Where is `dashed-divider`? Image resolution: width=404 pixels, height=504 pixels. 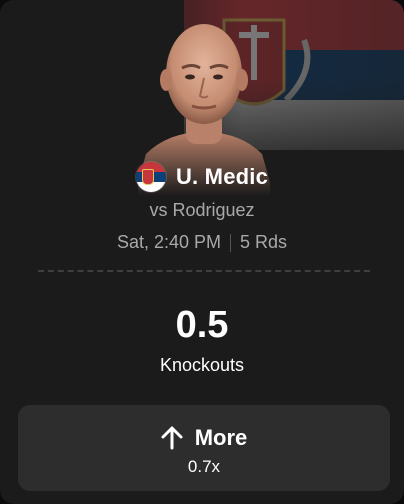
dashed-divider is located at coordinates (204, 271).